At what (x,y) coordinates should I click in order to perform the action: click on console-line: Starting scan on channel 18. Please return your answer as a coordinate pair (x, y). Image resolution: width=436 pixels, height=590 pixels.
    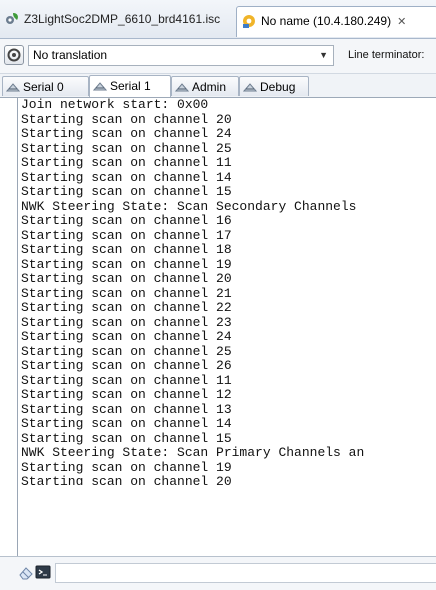
    Looking at the image, I should click on (126, 249).